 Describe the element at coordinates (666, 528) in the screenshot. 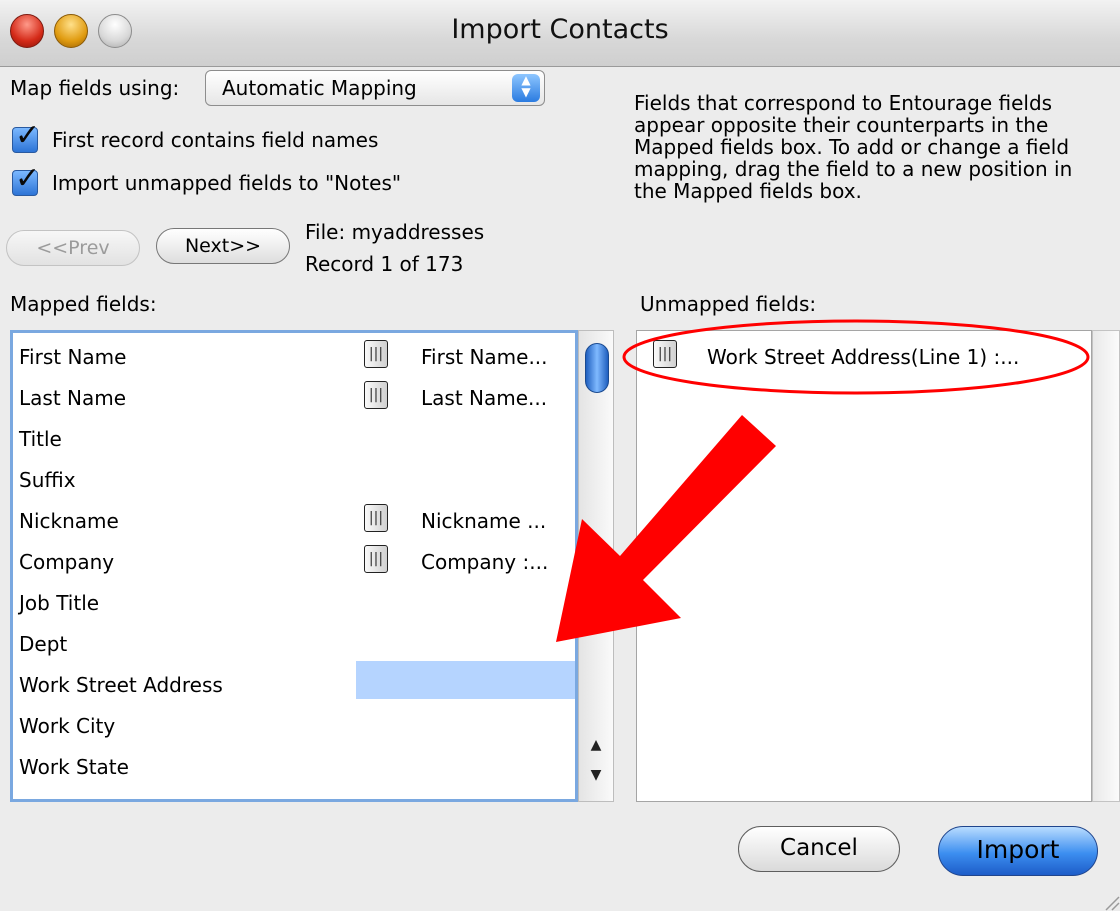

I see `pointer-arrow` at that location.